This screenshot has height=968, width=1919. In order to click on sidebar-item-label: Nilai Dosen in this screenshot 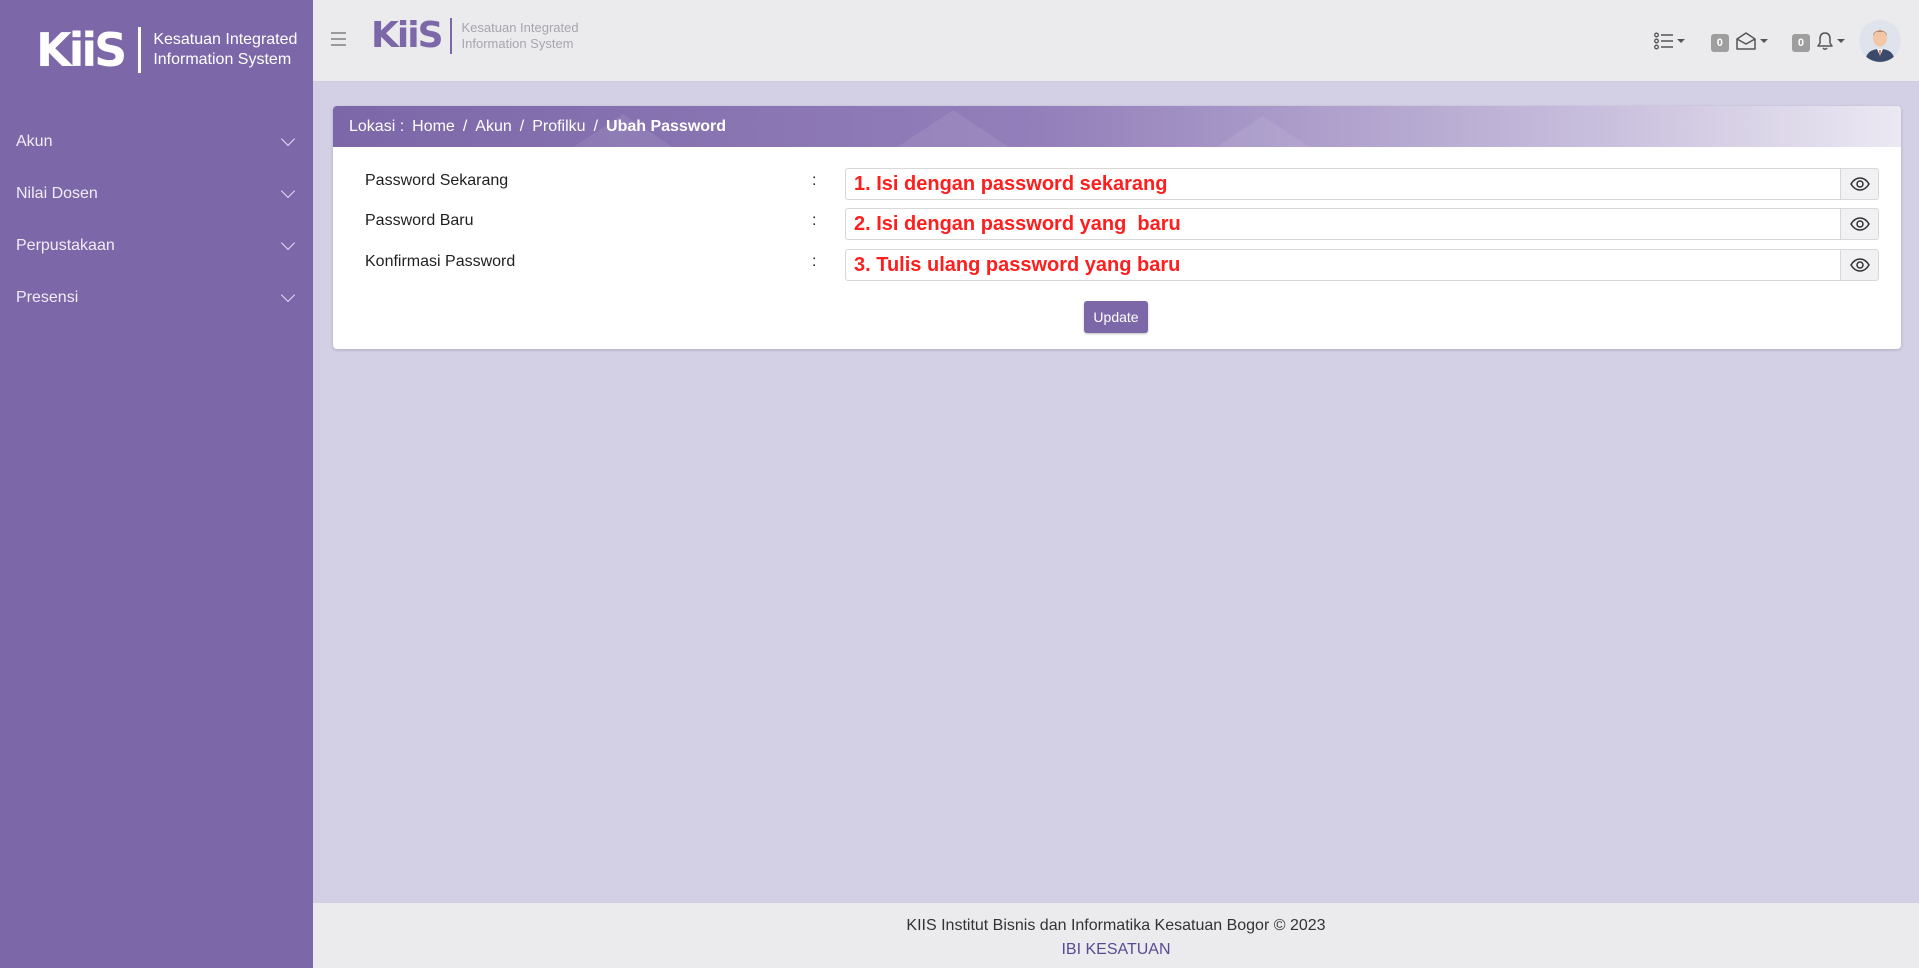, I will do `click(57, 193)`.